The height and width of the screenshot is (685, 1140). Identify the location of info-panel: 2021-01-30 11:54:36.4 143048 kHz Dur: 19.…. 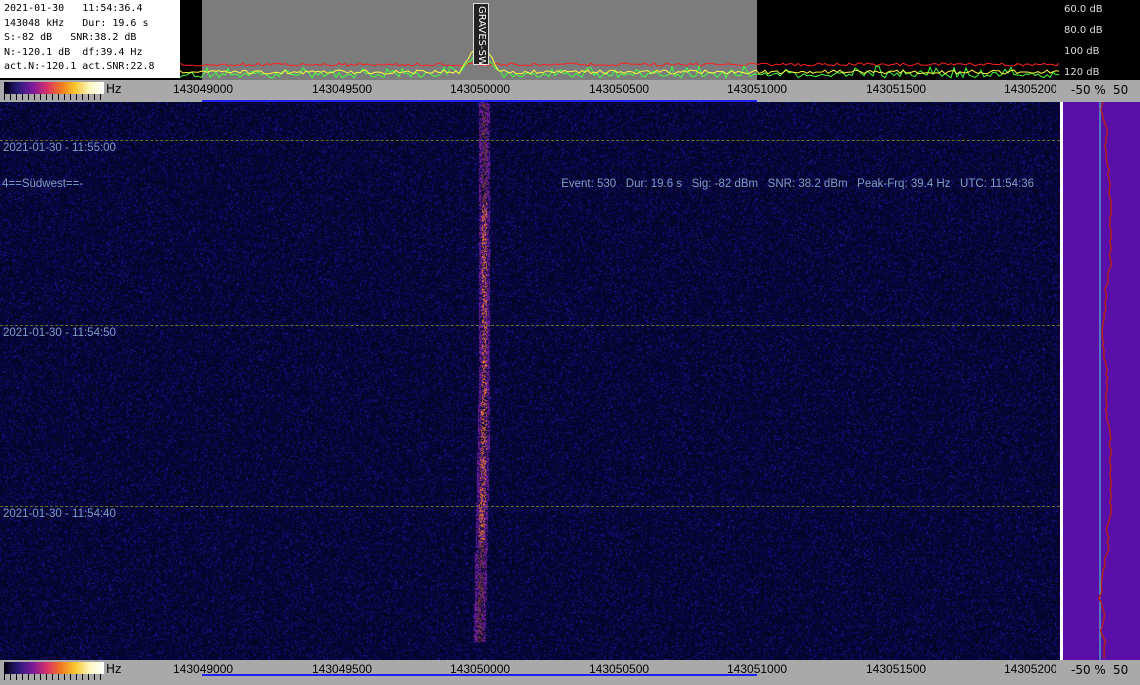
(90, 39).